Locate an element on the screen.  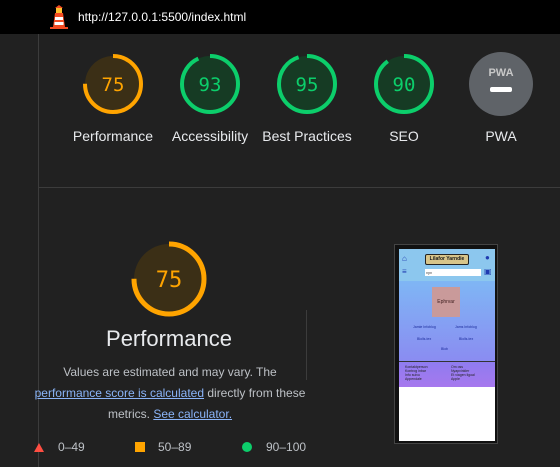
score-value: 95 is located at coordinates (307, 85).